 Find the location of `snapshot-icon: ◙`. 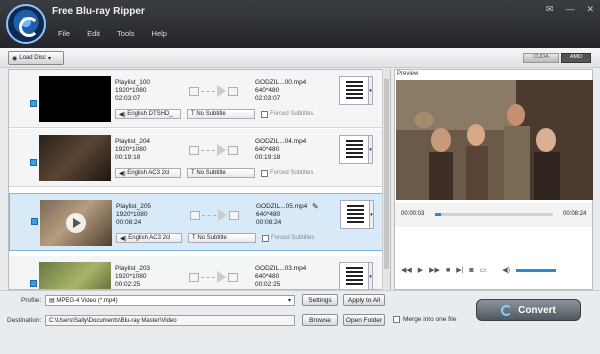

snapshot-icon: ◙ is located at coordinates (471, 270).